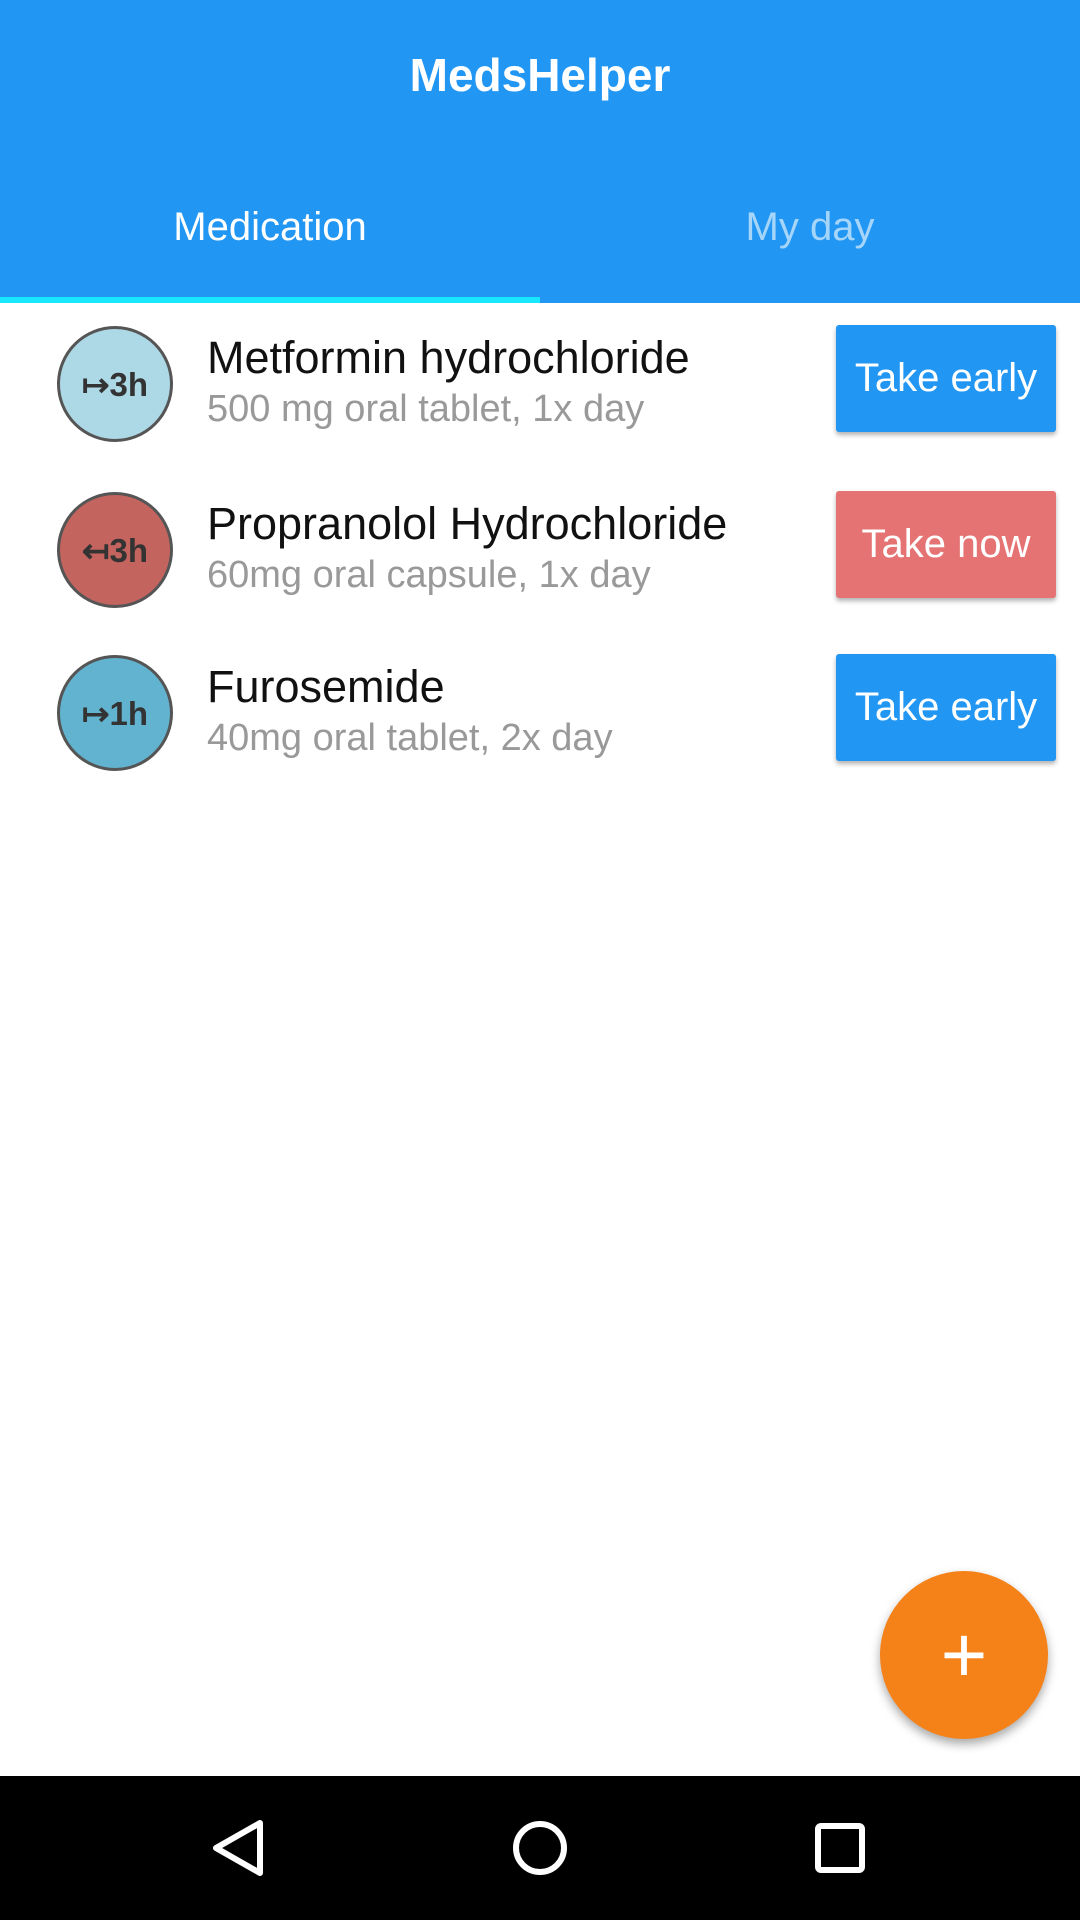  I want to click on app-title: MedsHelper, so click(540, 75).